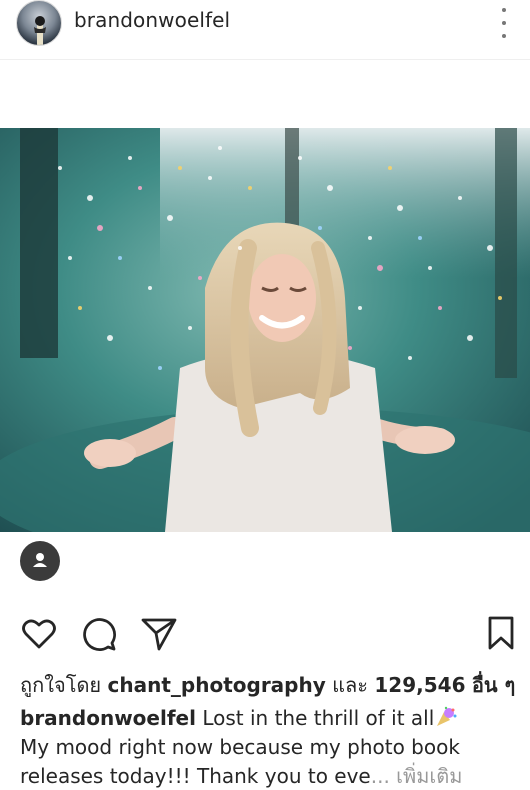 This screenshot has width=530, height=790. Describe the element at coordinates (350, 685) in the screenshot. I see `likes-connector: และ` at that location.